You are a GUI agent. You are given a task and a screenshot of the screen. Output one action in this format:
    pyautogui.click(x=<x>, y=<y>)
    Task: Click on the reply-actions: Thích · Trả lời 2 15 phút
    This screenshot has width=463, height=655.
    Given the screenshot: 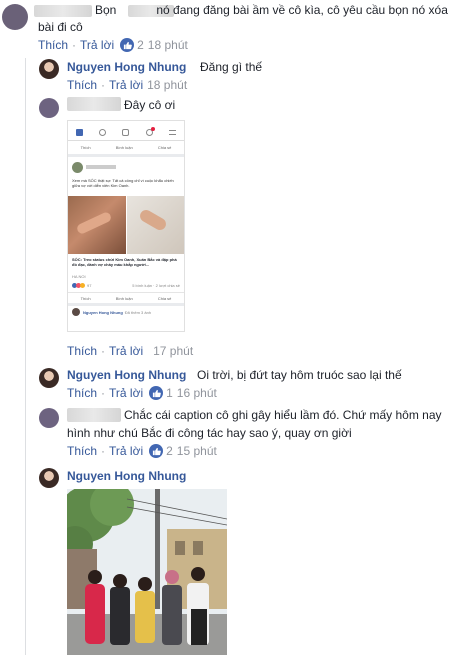 What is the action you would take?
    pyautogui.click(x=142, y=451)
    